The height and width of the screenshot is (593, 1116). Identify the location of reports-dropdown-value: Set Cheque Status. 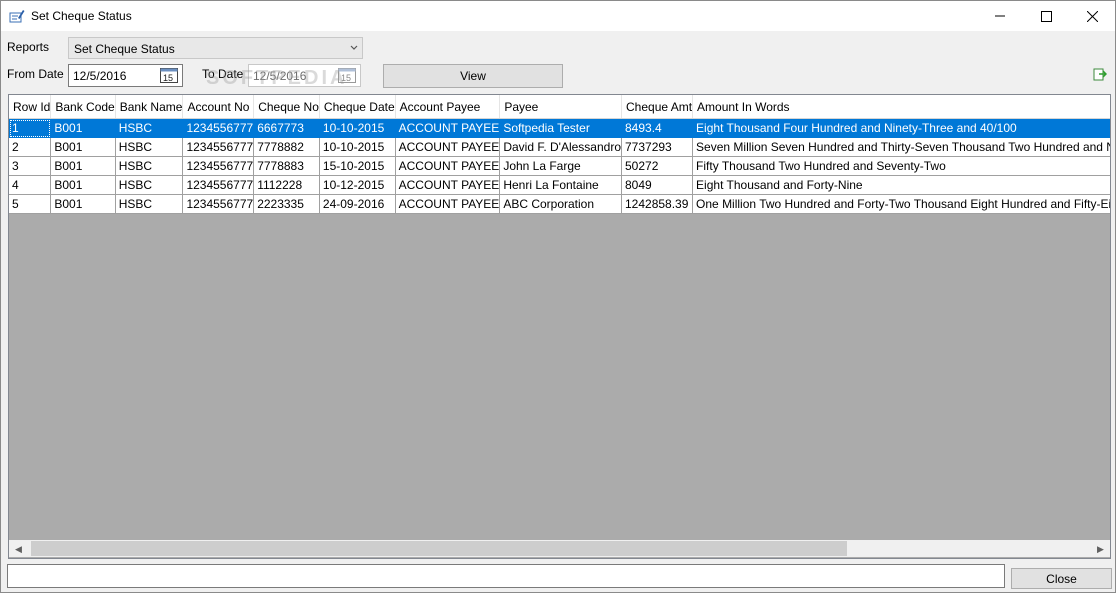
(124, 49).